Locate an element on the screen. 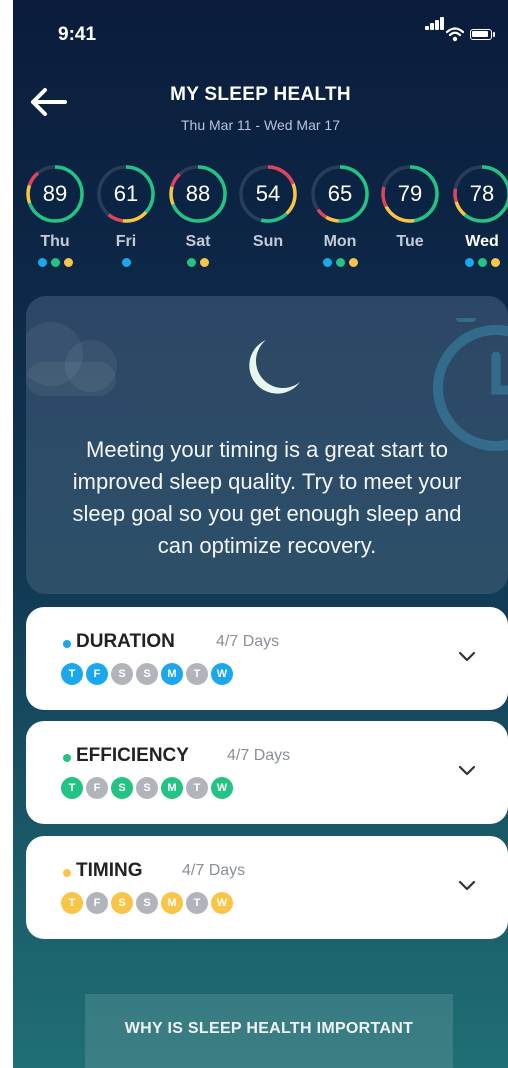  day-wed: 78 Wed is located at coordinates (480, 216).